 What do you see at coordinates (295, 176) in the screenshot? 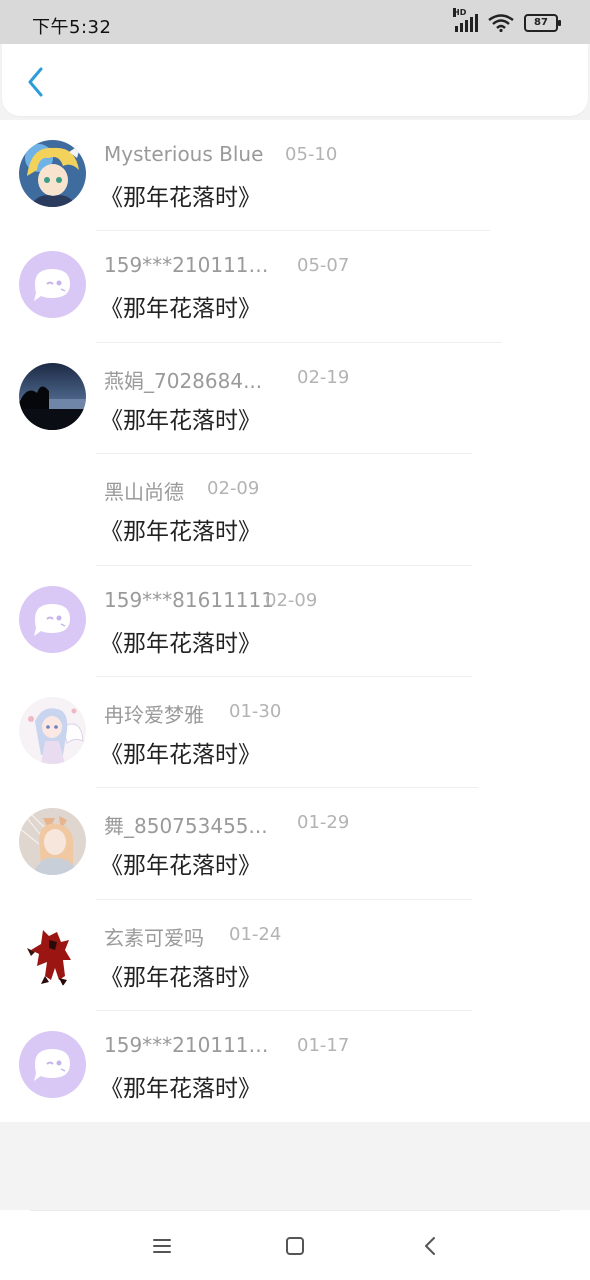
I see `list-item: Mysterious Blue 05-10 《那年花落时》` at bounding box center [295, 176].